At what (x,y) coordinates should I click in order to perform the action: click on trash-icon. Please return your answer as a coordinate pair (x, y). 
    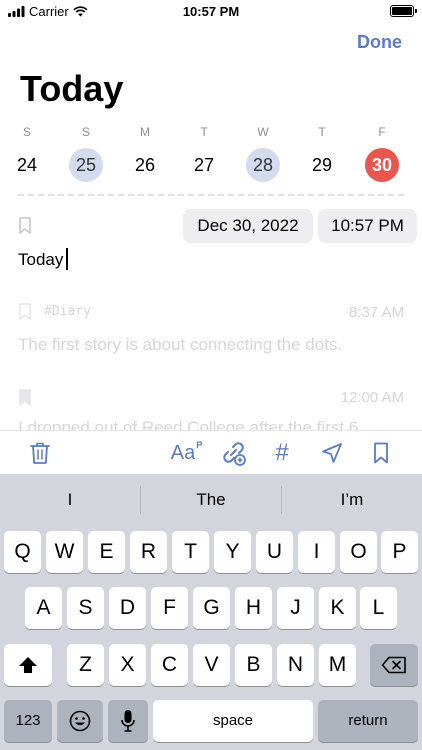
    Looking at the image, I should click on (40, 453).